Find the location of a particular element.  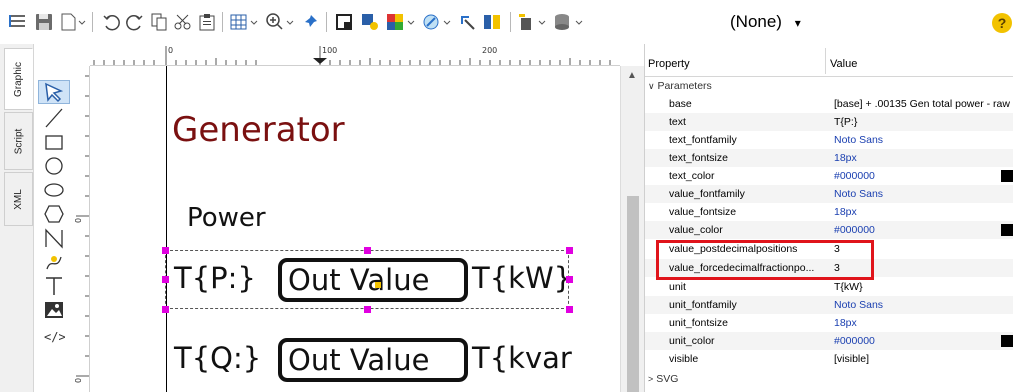

text-tool is located at coordinates (54, 286).